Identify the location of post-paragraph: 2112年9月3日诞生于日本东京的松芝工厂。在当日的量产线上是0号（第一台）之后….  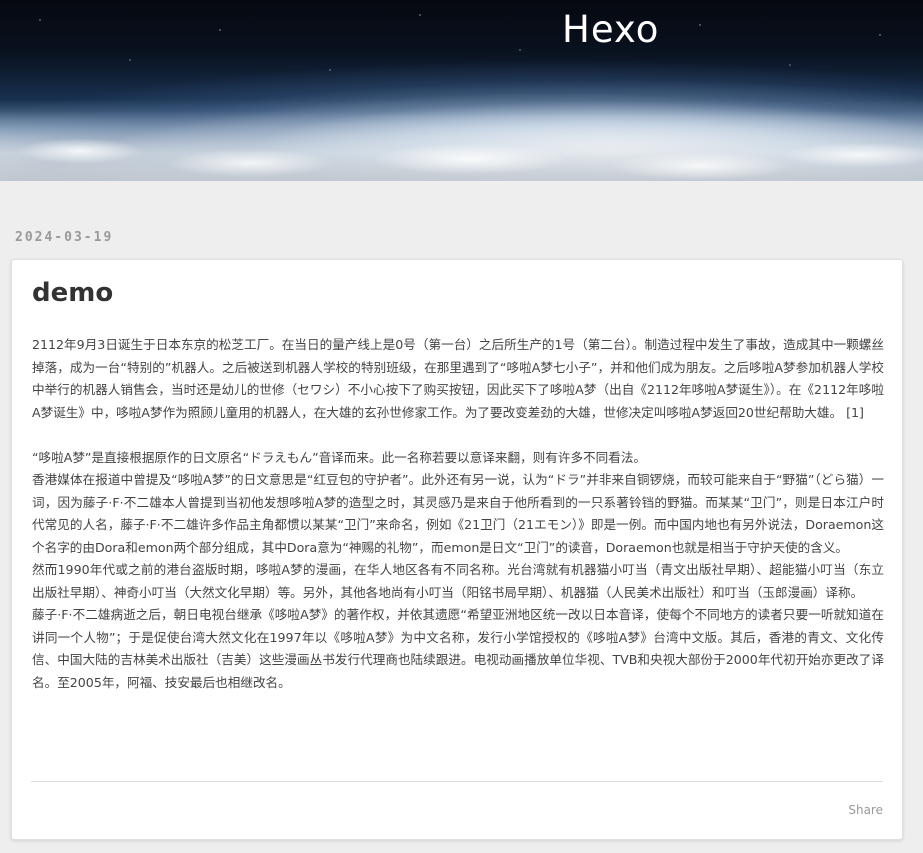
(458, 379).